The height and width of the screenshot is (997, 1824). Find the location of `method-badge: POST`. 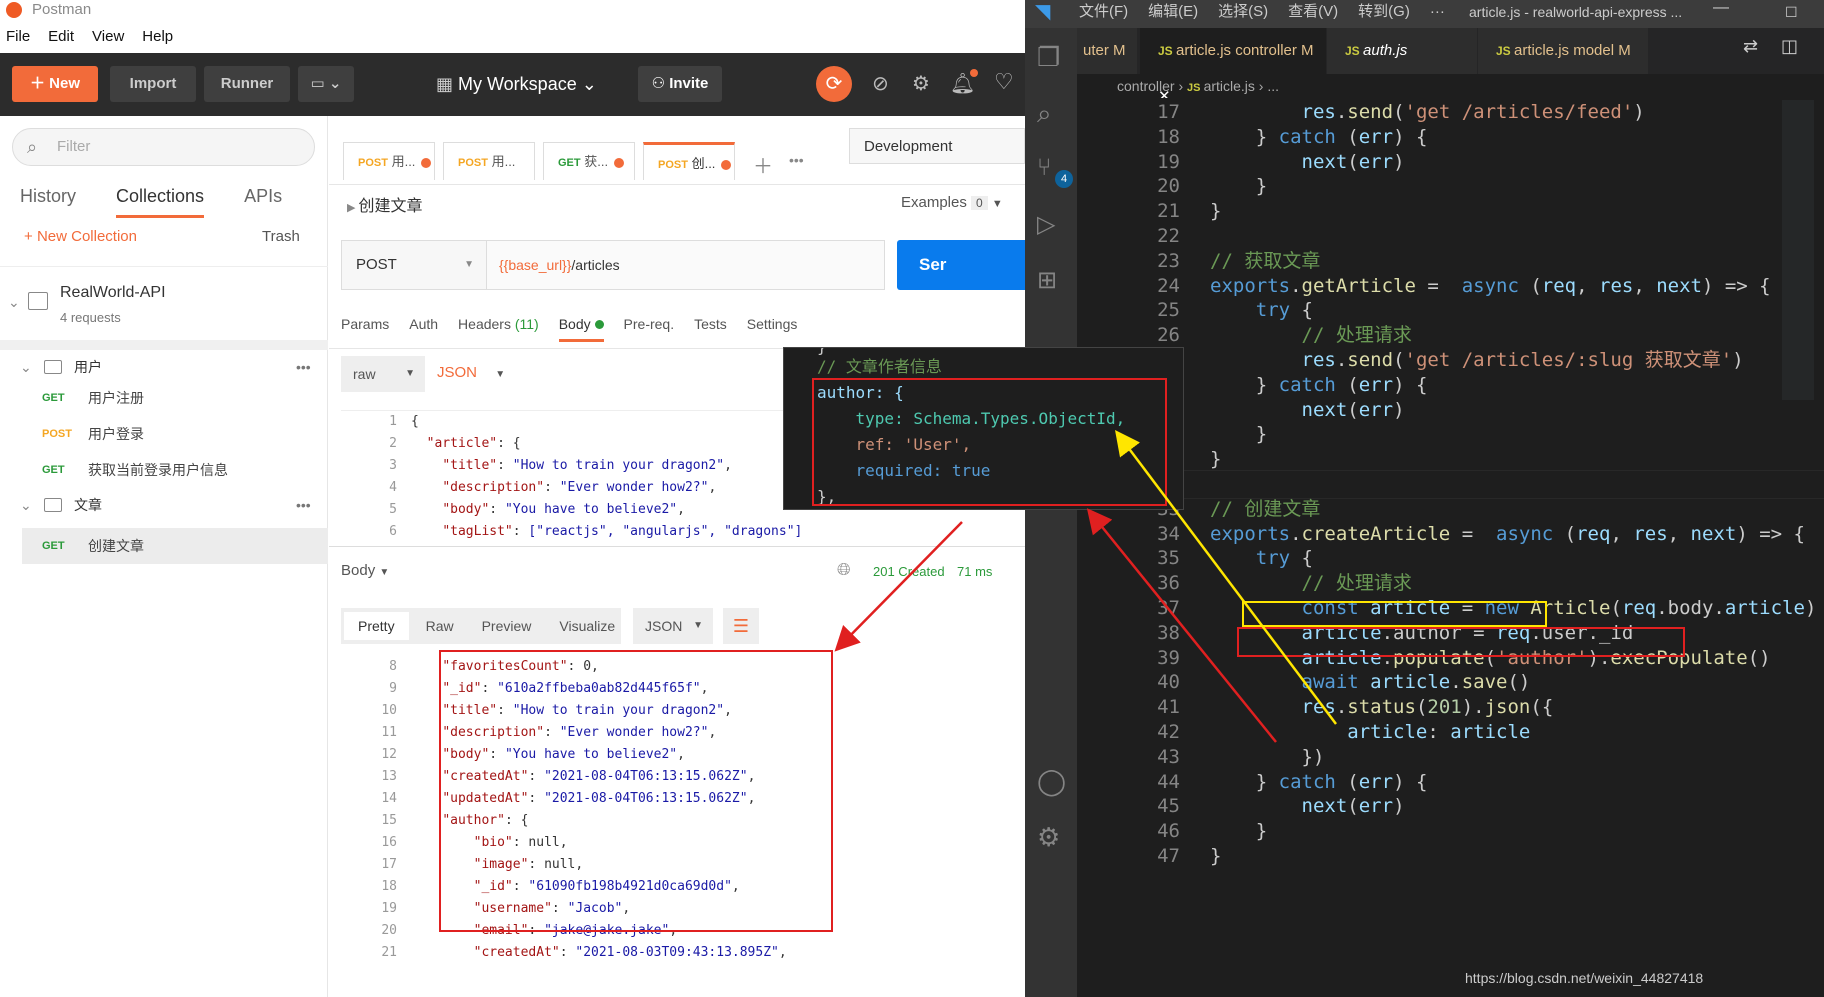

method-badge: POST is located at coordinates (57, 434).